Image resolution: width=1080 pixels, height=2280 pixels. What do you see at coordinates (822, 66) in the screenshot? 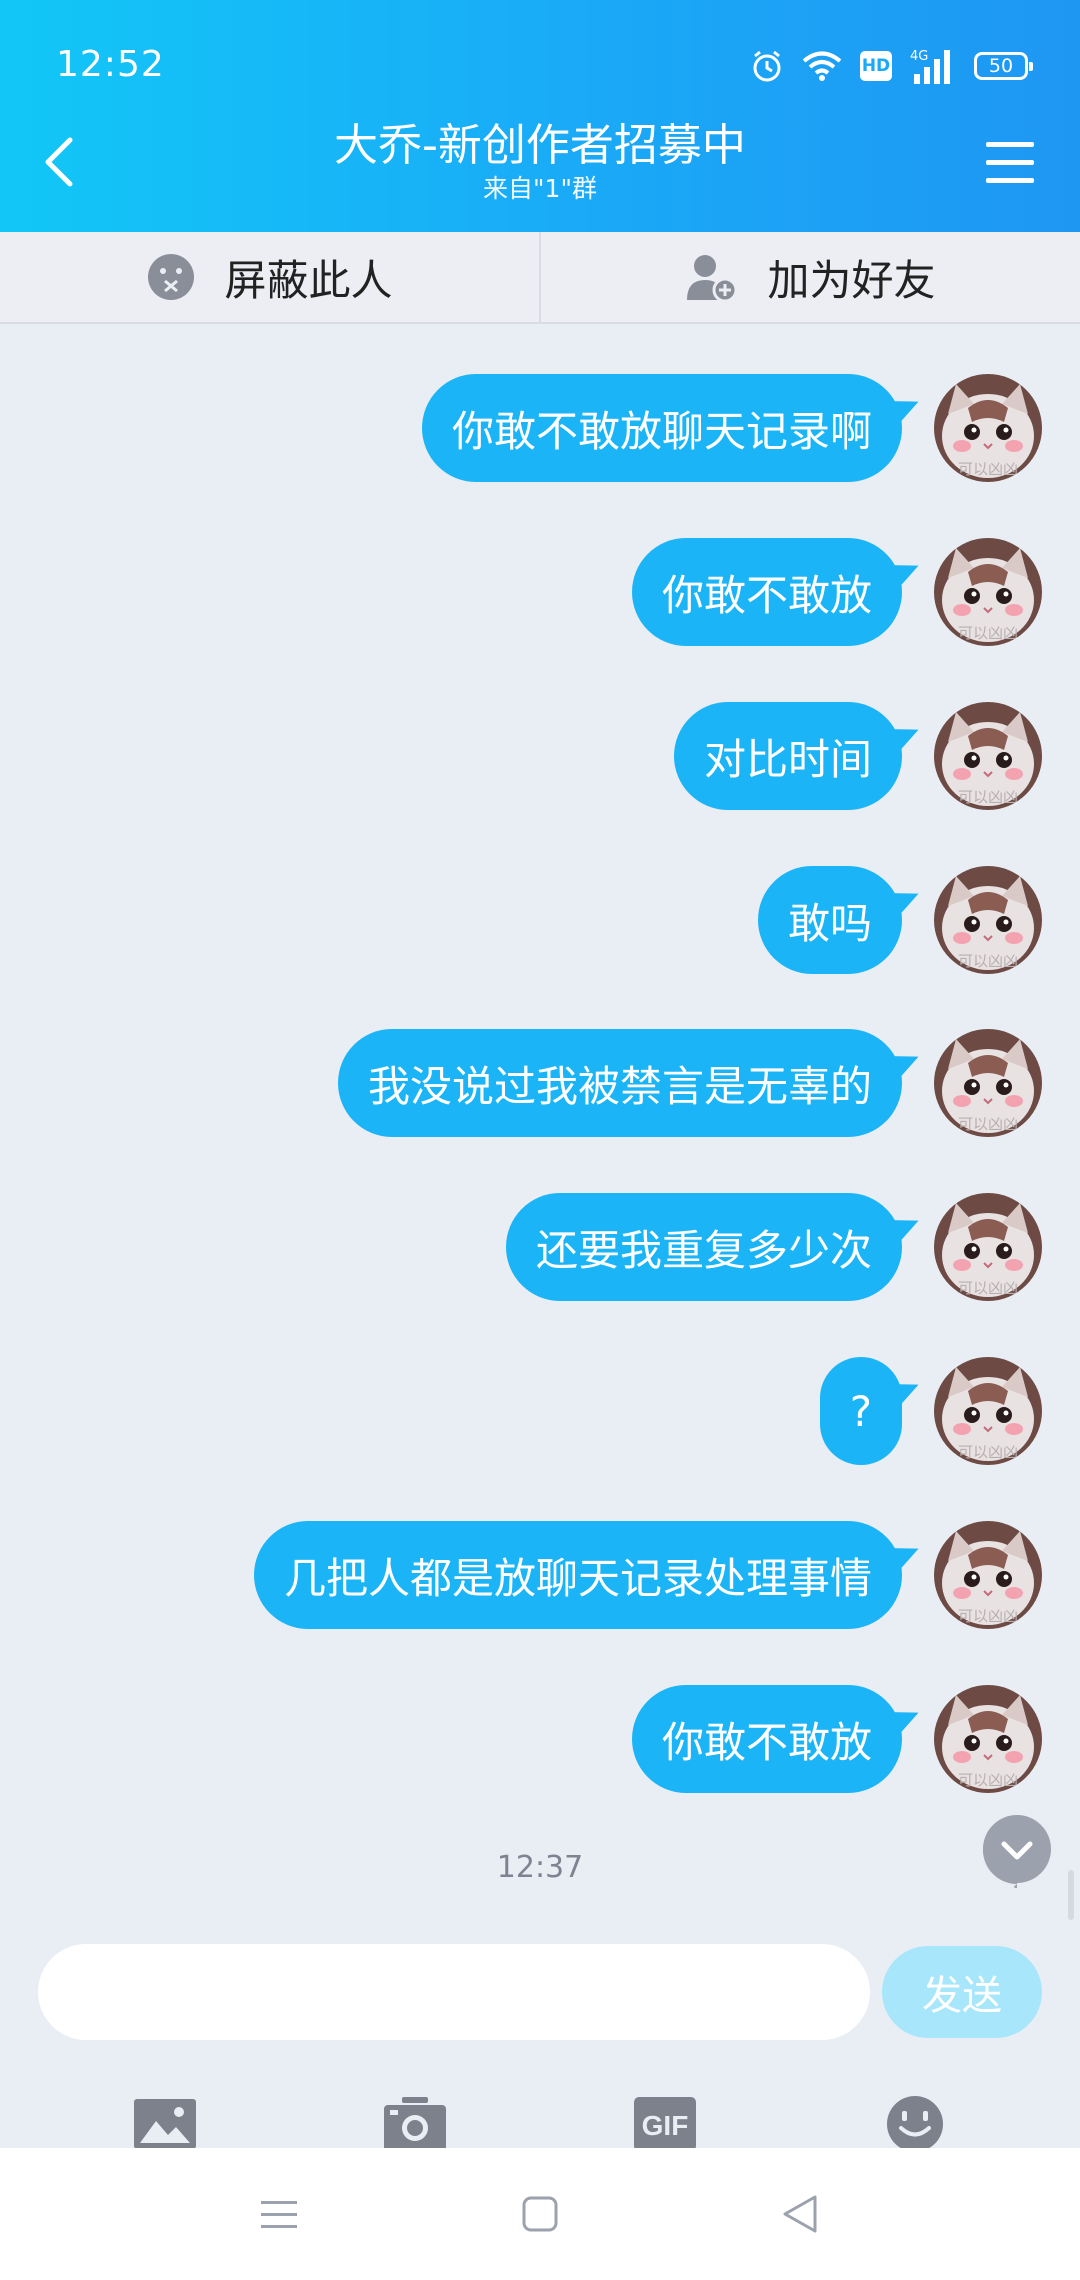
I see `wifi-icon` at bounding box center [822, 66].